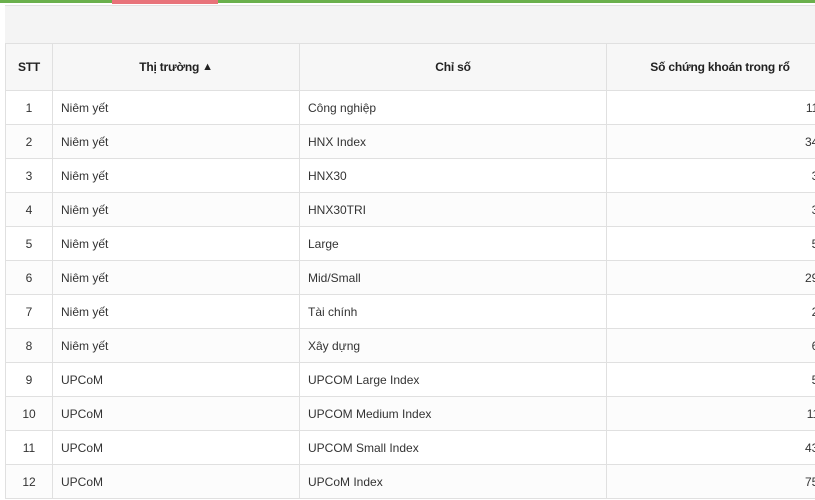  I want to click on cell-index: HNX30TRI, so click(453, 209).